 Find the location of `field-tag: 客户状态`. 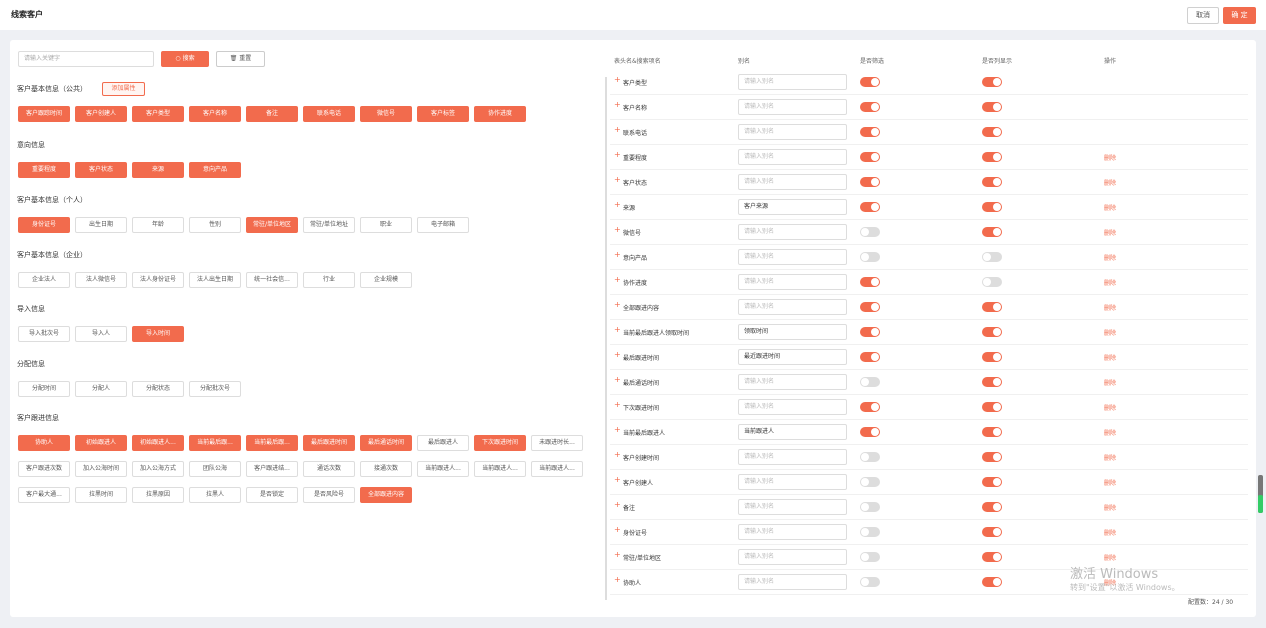

field-tag: 客户状态 is located at coordinates (101, 170).